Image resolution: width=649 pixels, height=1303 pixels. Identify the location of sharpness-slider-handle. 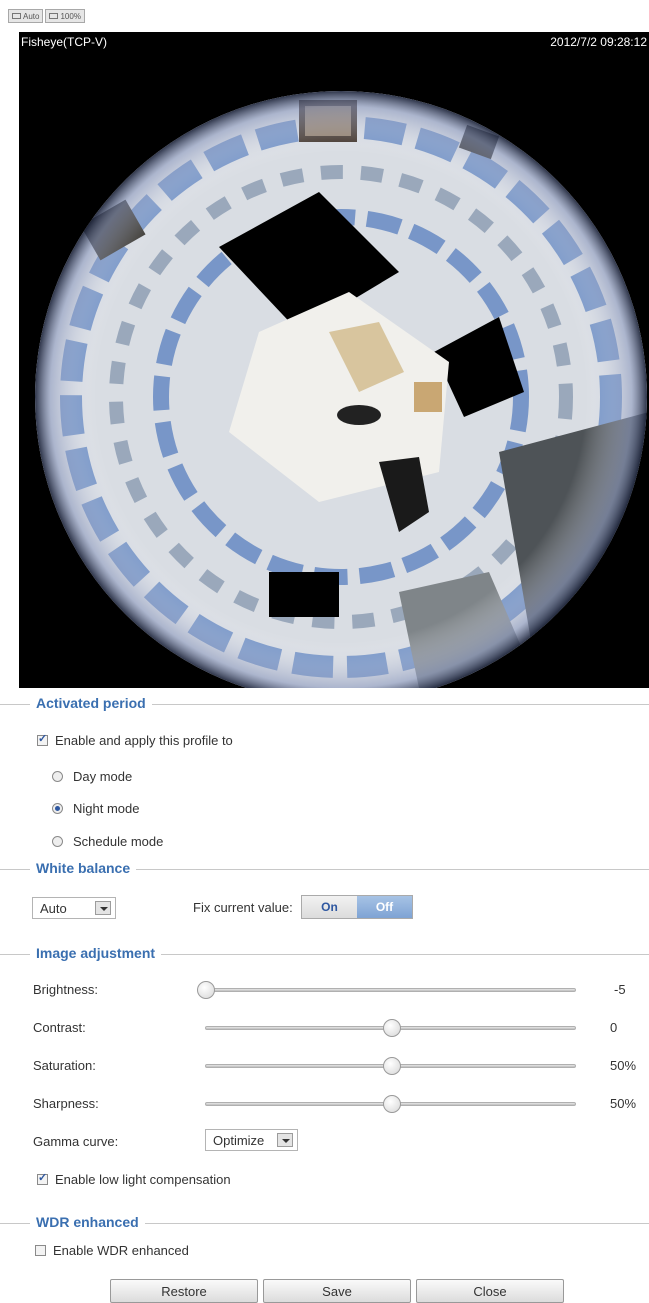
(391, 1104).